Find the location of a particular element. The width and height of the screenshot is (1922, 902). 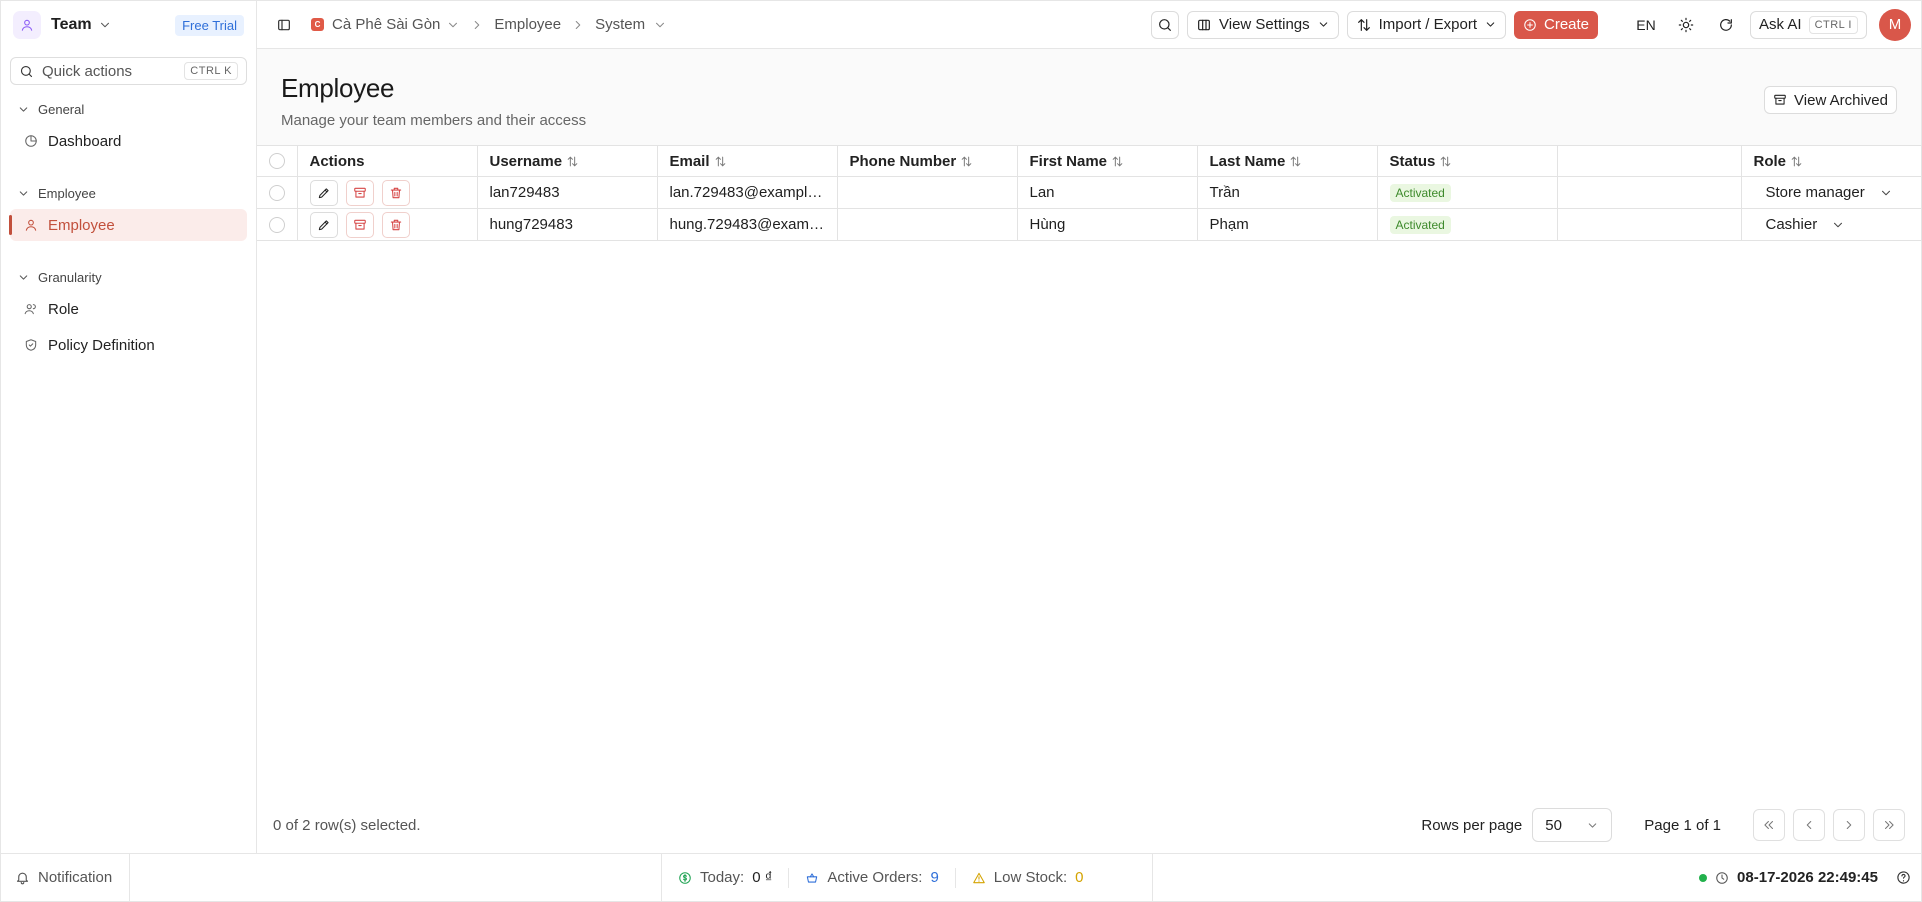

team-icon is located at coordinates (27, 25).